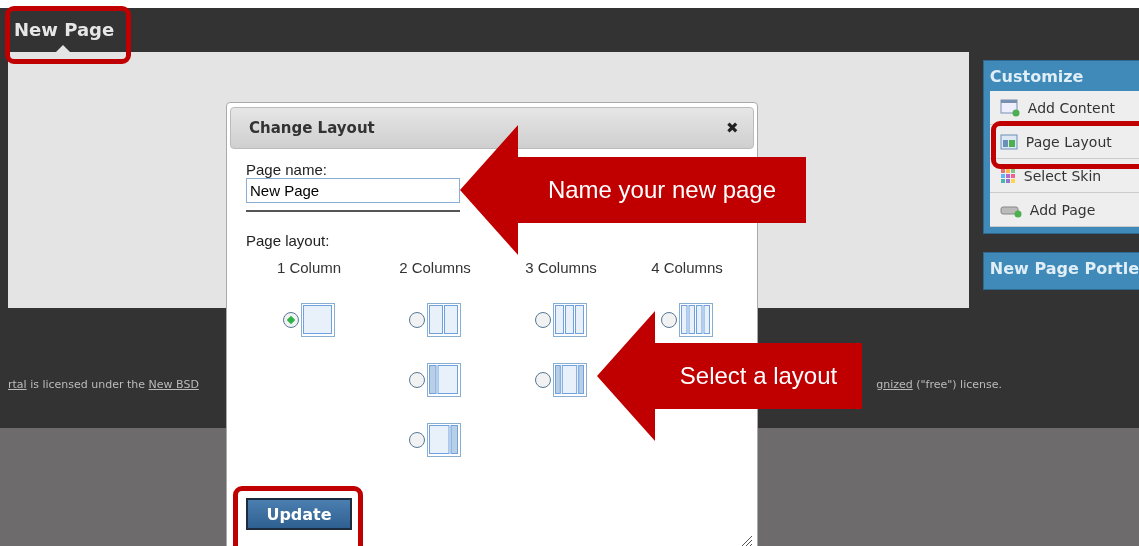  What do you see at coordinates (299, 514) in the screenshot?
I see `update-button: Update` at bounding box center [299, 514].